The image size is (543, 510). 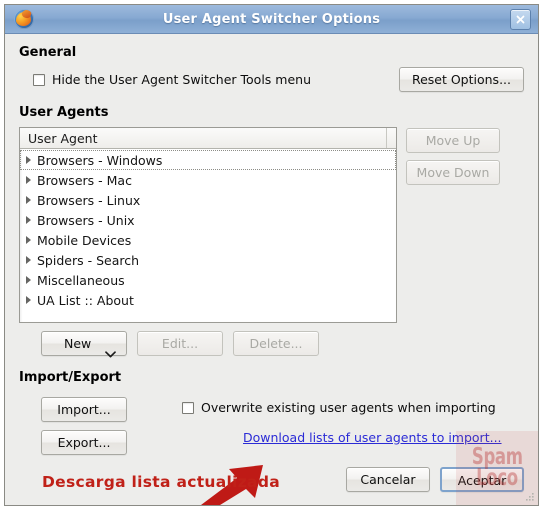 I want to click on close-icon, so click(x=520, y=19).